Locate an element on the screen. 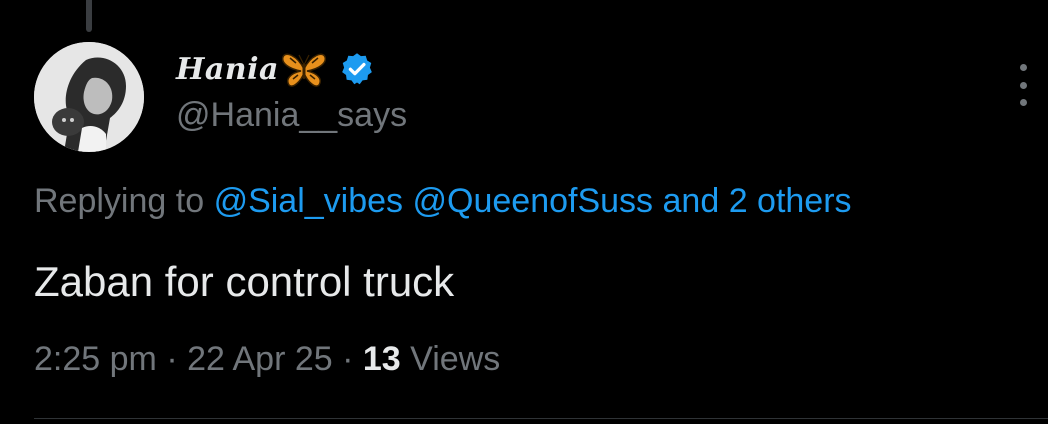  avatar is located at coordinates (89, 97).